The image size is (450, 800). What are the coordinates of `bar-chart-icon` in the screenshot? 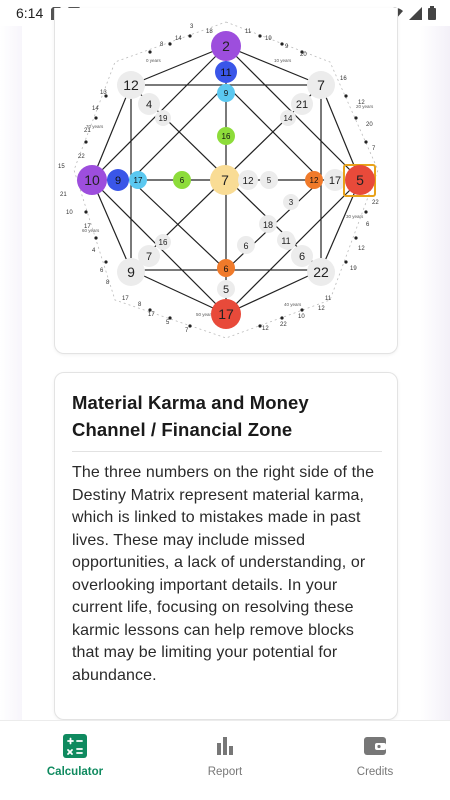 It's located at (225, 746).